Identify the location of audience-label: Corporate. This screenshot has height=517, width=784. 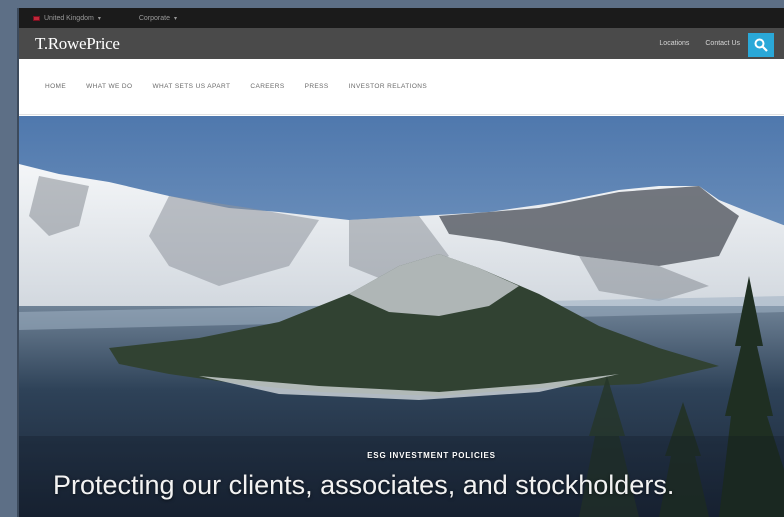
(154, 18).